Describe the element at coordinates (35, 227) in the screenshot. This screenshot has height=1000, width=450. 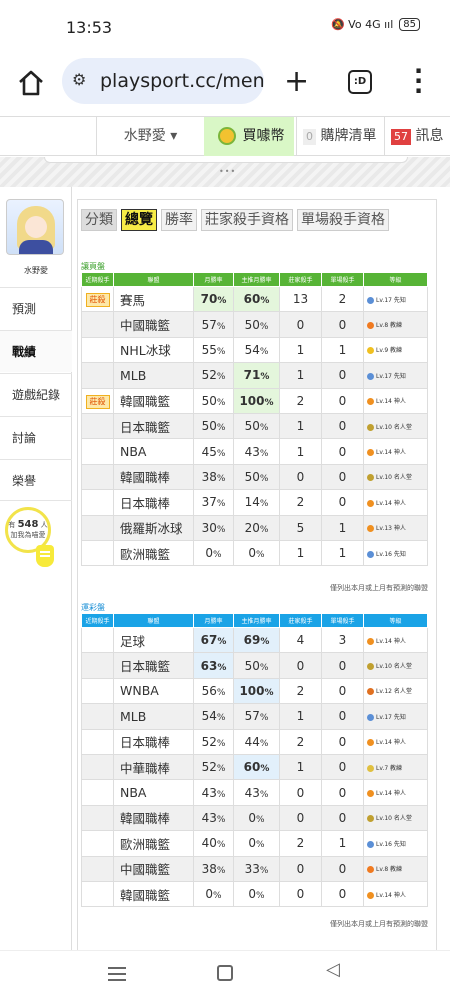
I see `avatar` at that location.